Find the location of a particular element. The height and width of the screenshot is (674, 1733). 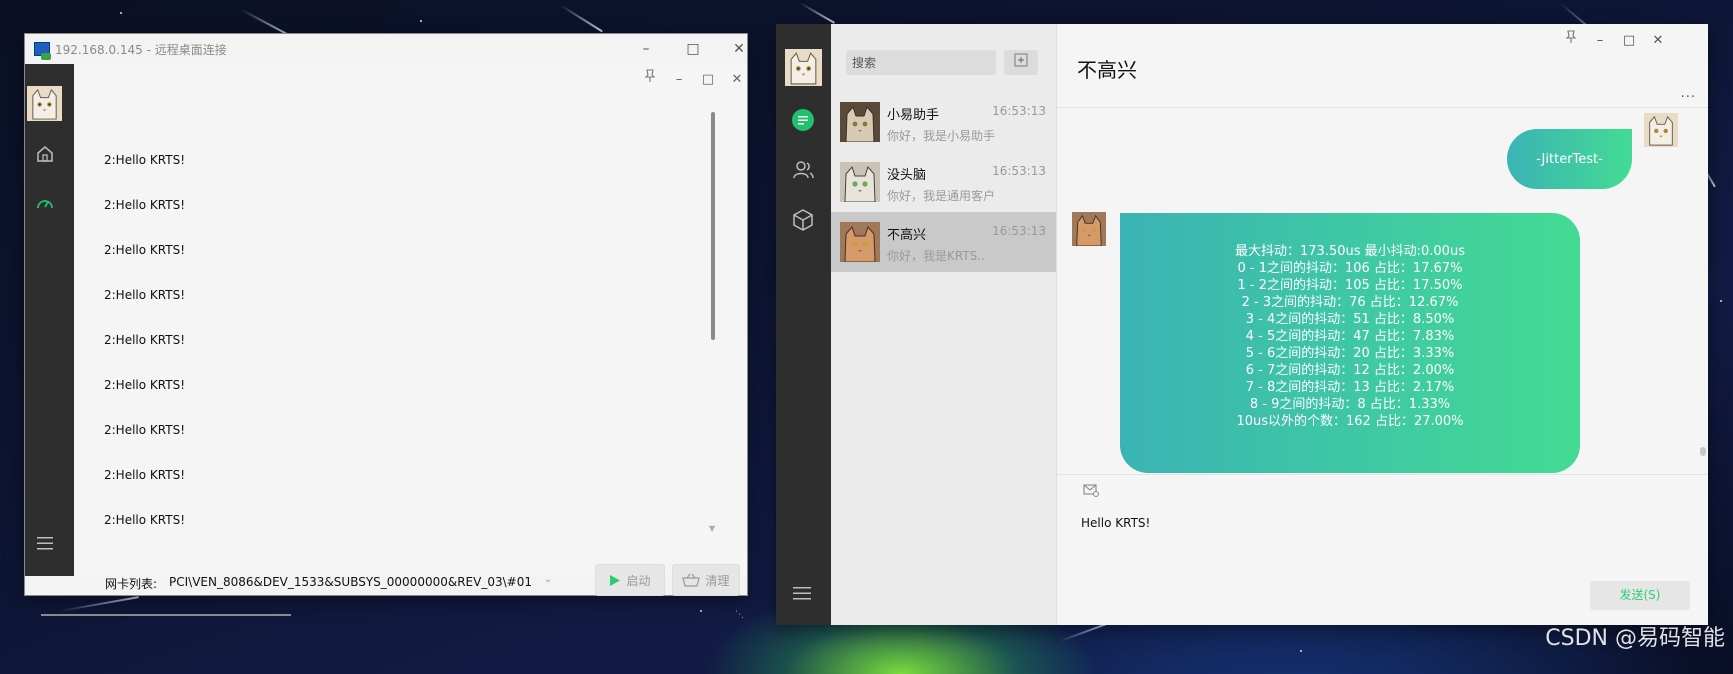

app-maximize-icon: □ is located at coordinates (708, 80).